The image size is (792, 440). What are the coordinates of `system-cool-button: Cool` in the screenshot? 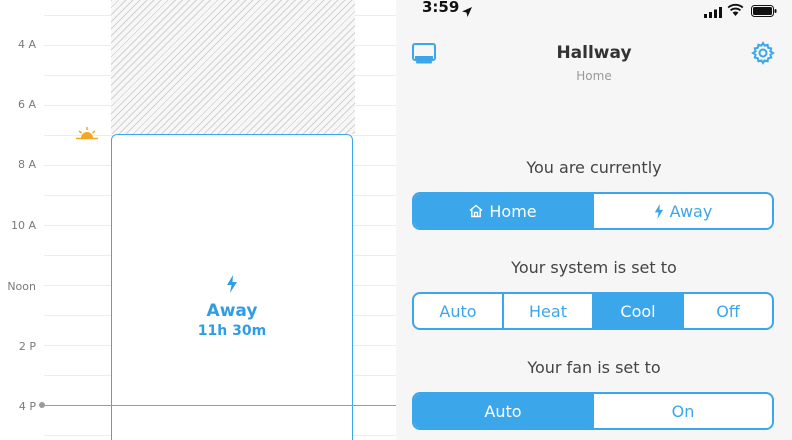 It's located at (637, 311).